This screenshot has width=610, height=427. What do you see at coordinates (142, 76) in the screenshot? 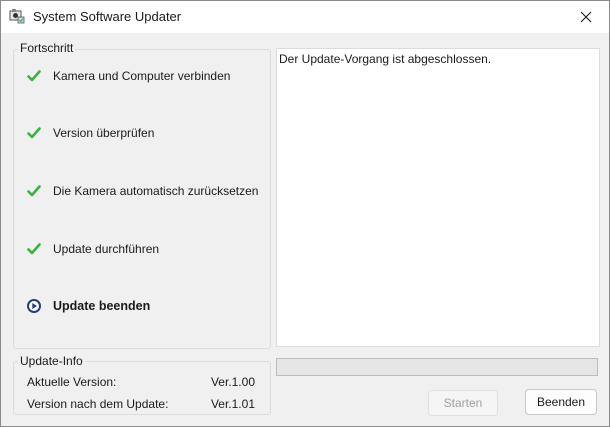
I see `step-label: Kamera und Computer verbinden` at bounding box center [142, 76].